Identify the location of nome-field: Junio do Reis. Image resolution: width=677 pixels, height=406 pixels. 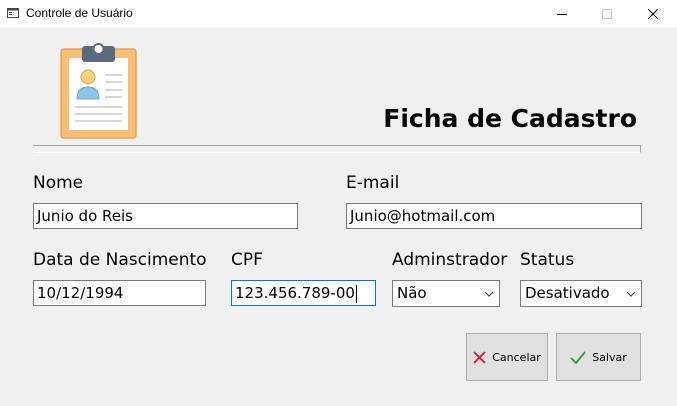
(165, 216).